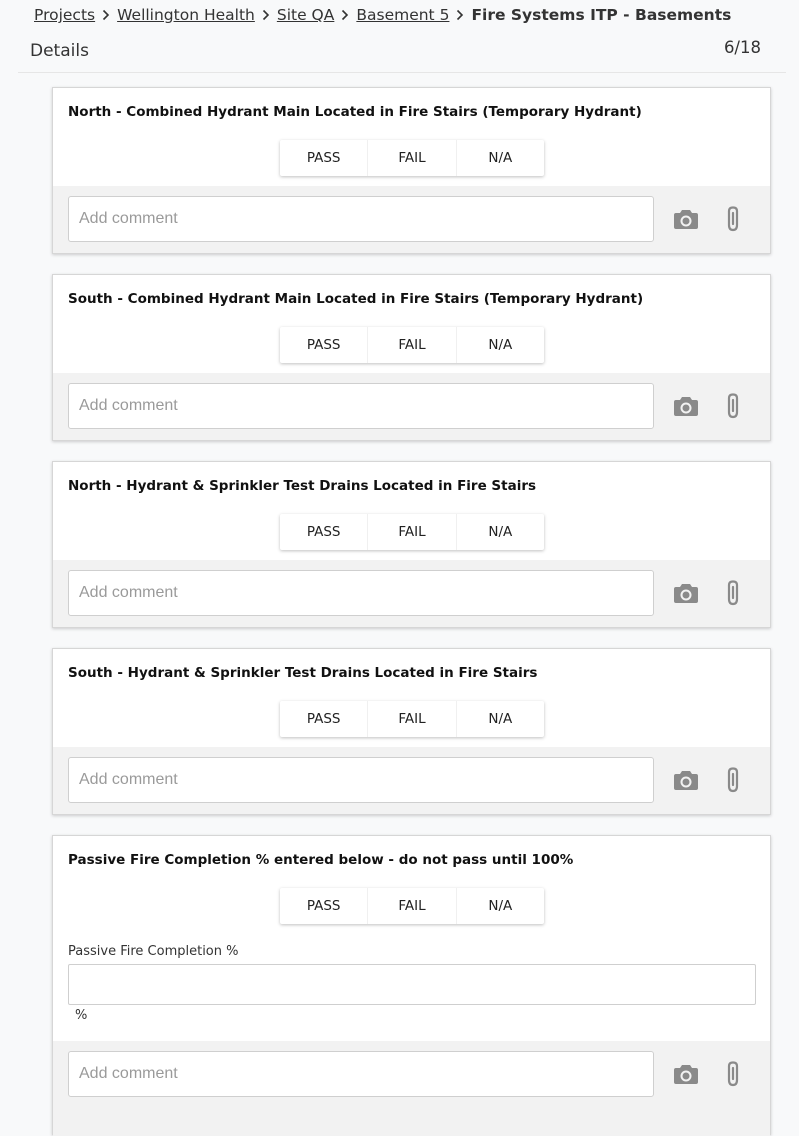 The height and width of the screenshot is (1136, 799). I want to click on breadcrumb-wellington-health: Wellington Health, so click(186, 15).